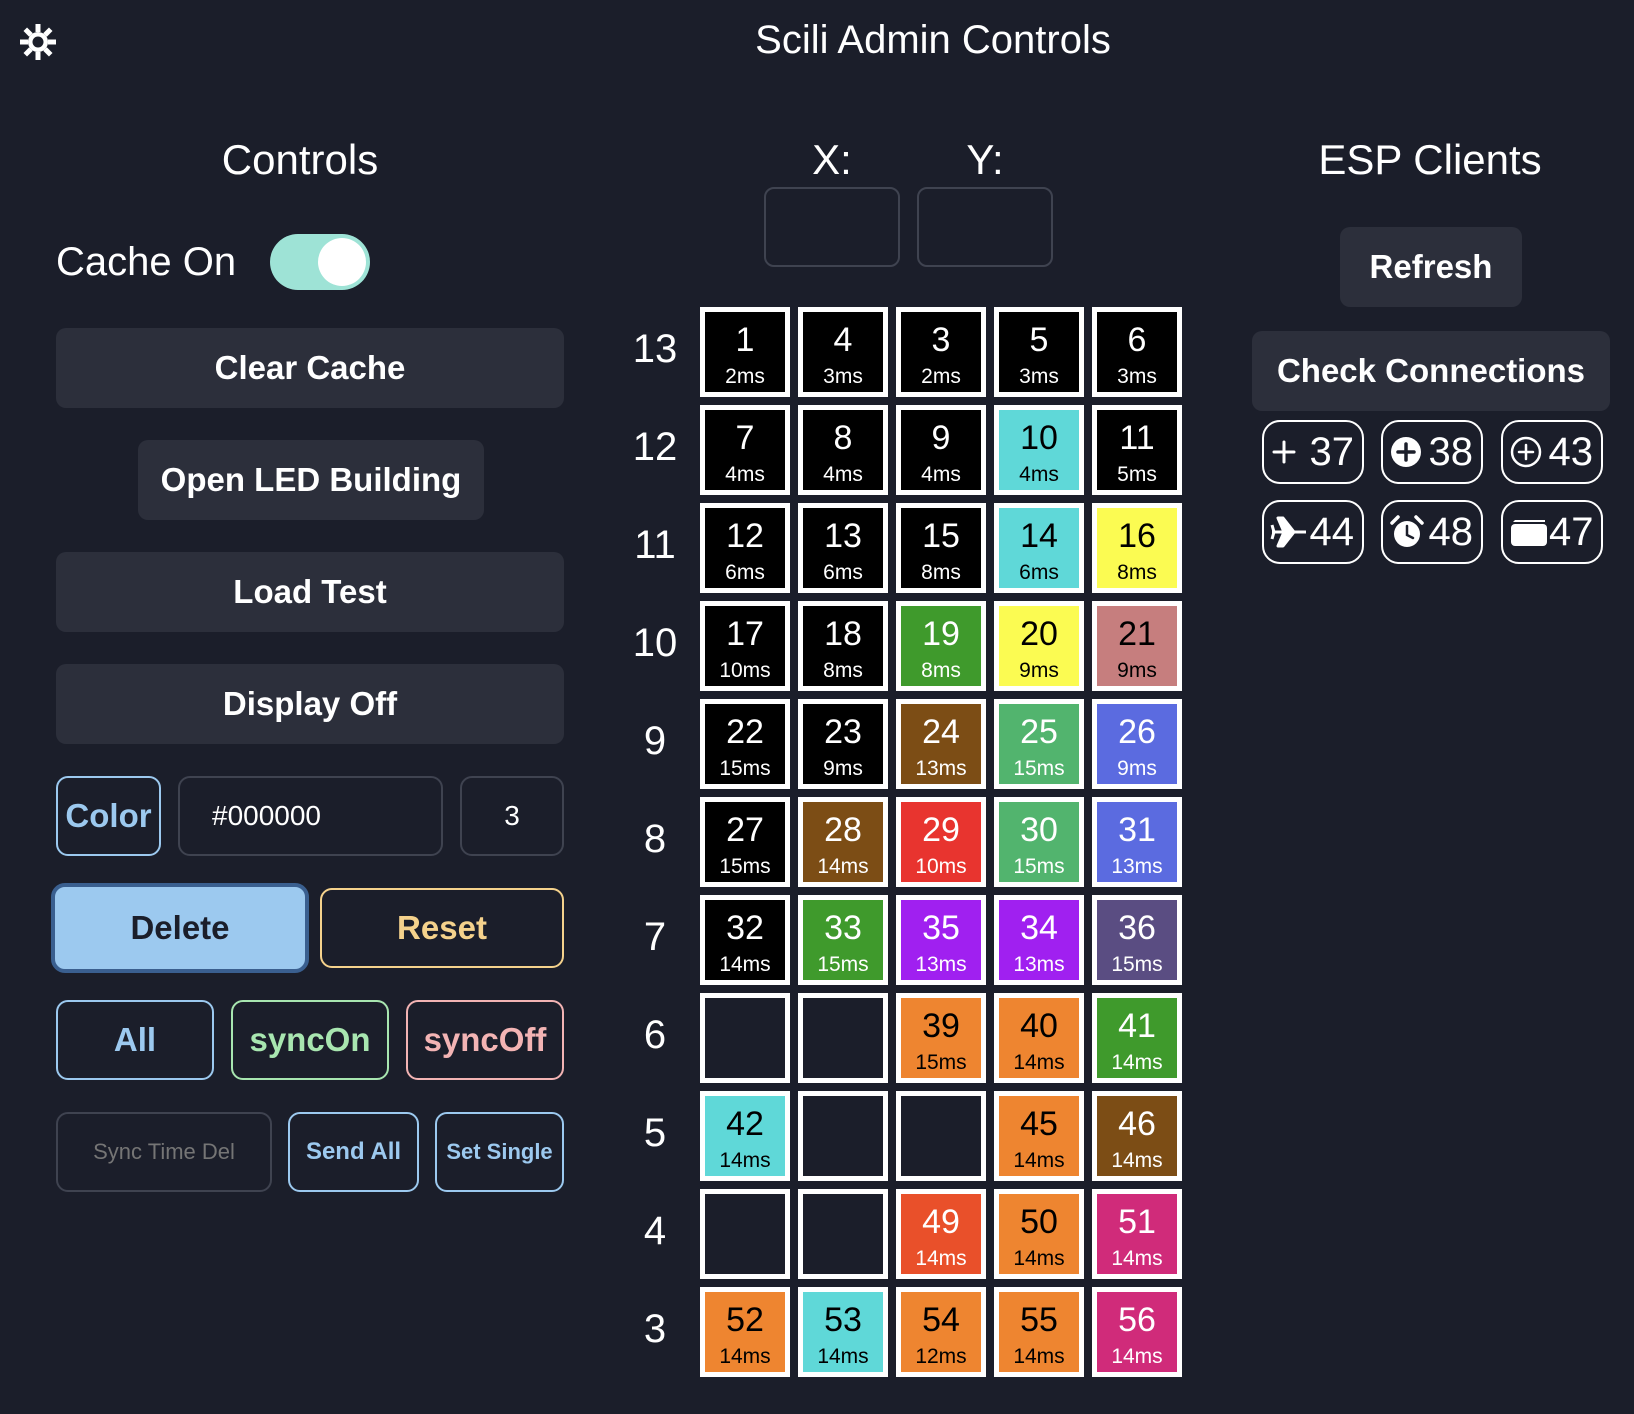 The image size is (1634, 1414). What do you see at coordinates (843, 548) in the screenshot?
I see `led-cell: 13 6ms` at bounding box center [843, 548].